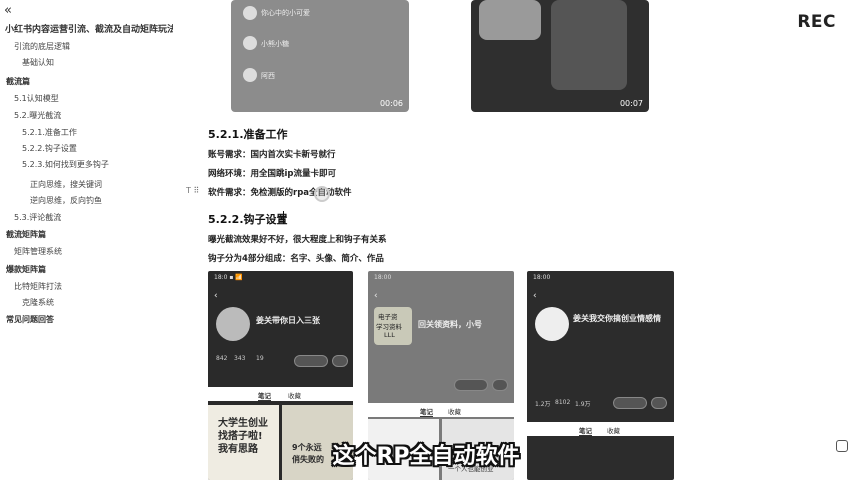 The image size is (852, 480). I want to click on toc-item: 5.2.3.如何找到更多钩子, so click(65, 164).